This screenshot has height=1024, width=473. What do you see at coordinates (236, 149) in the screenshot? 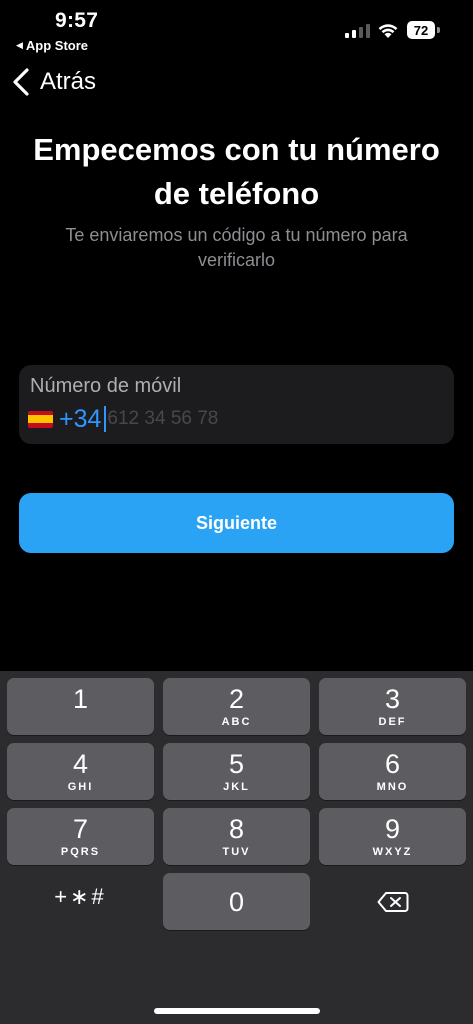
I see `title-line-1: Empecemos con tu número` at bounding box center [236, 149].